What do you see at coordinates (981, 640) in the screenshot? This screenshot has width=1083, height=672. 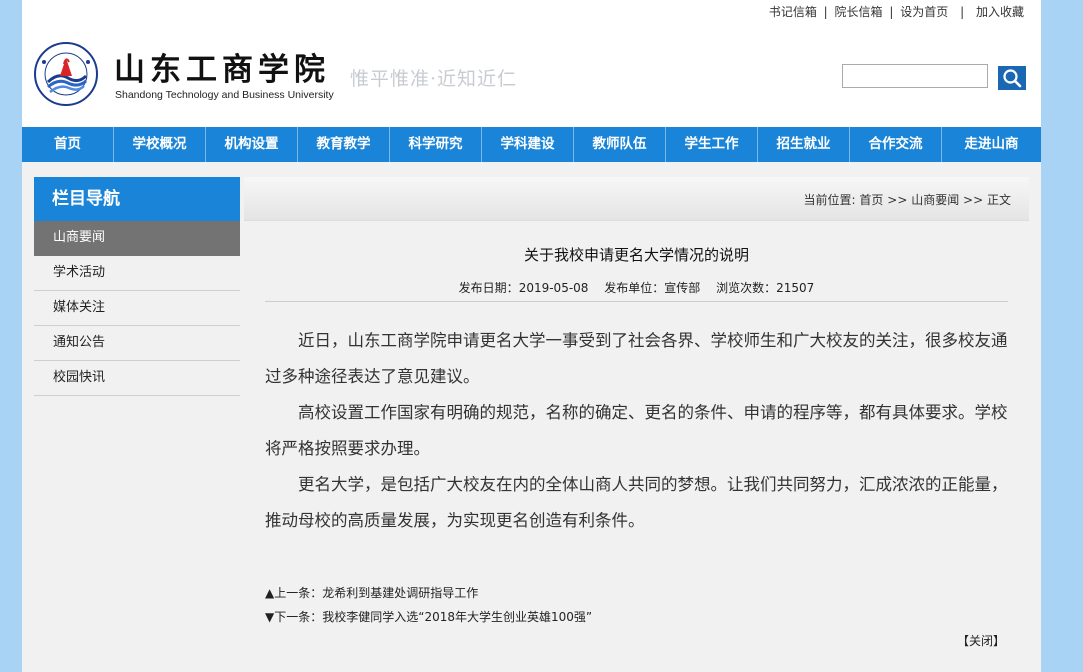 I see `close-button: 【关闭】` at bounding box center [981, 640].